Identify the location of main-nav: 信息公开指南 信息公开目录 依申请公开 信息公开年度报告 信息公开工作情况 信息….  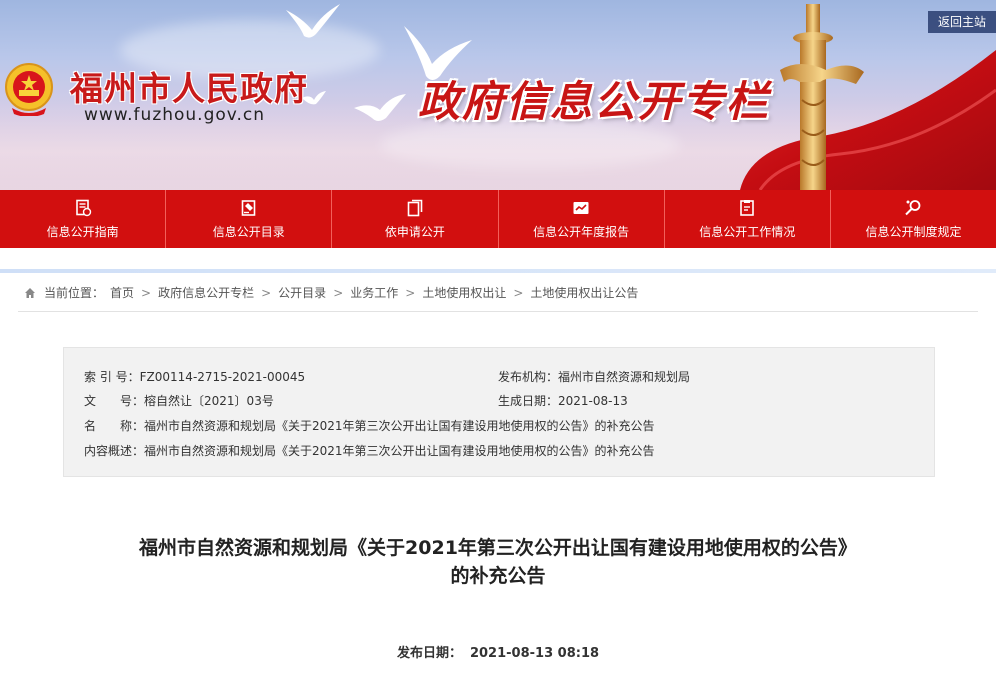
(498, 219).